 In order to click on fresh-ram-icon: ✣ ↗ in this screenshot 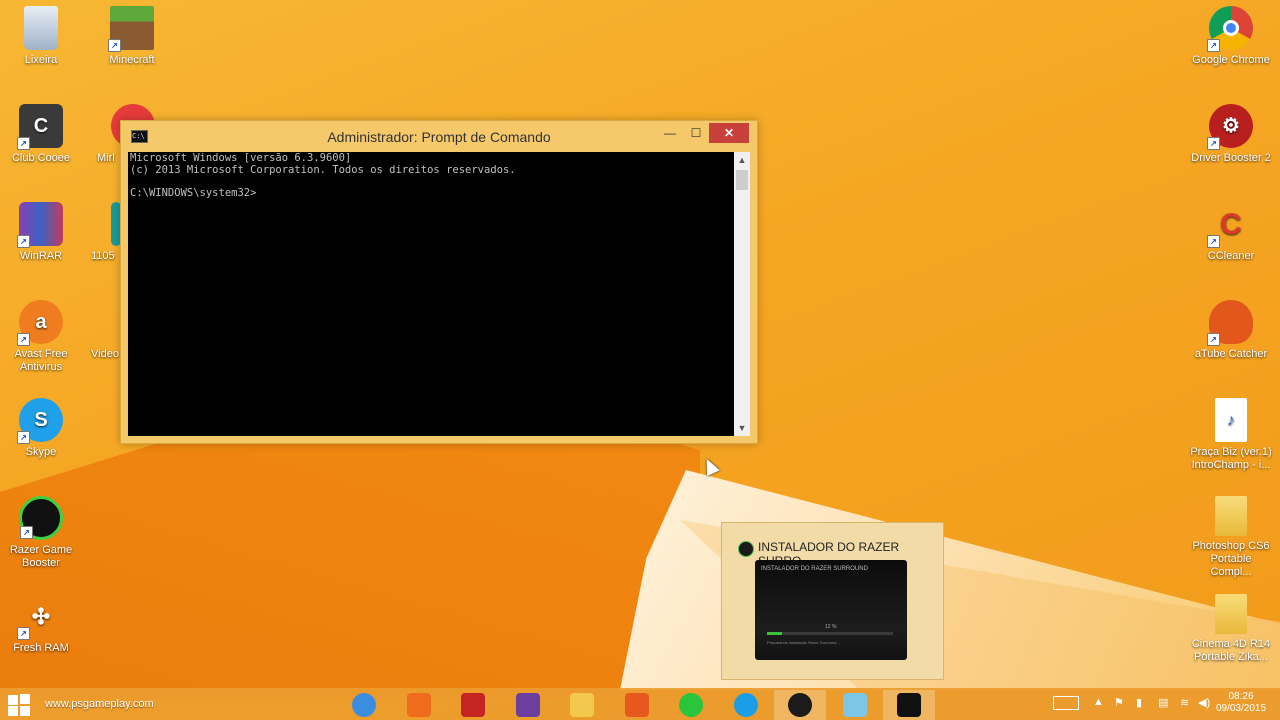, I will do `click(40, 617)`.